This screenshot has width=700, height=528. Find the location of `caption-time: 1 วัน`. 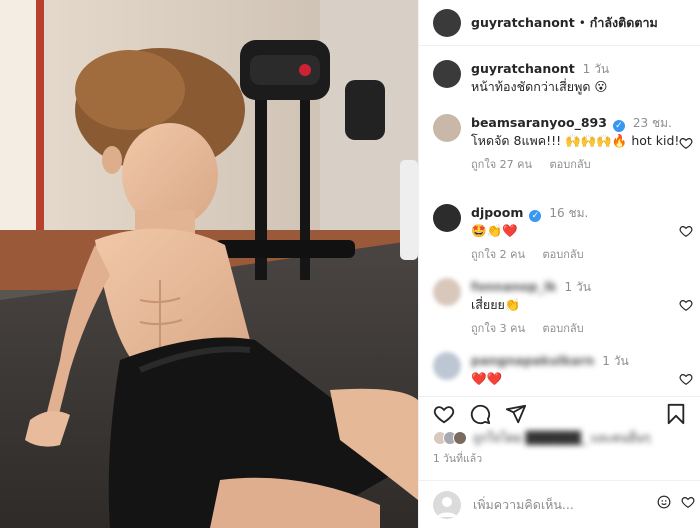

caption-time: 1 วัน is located at coordinates (596, 69).